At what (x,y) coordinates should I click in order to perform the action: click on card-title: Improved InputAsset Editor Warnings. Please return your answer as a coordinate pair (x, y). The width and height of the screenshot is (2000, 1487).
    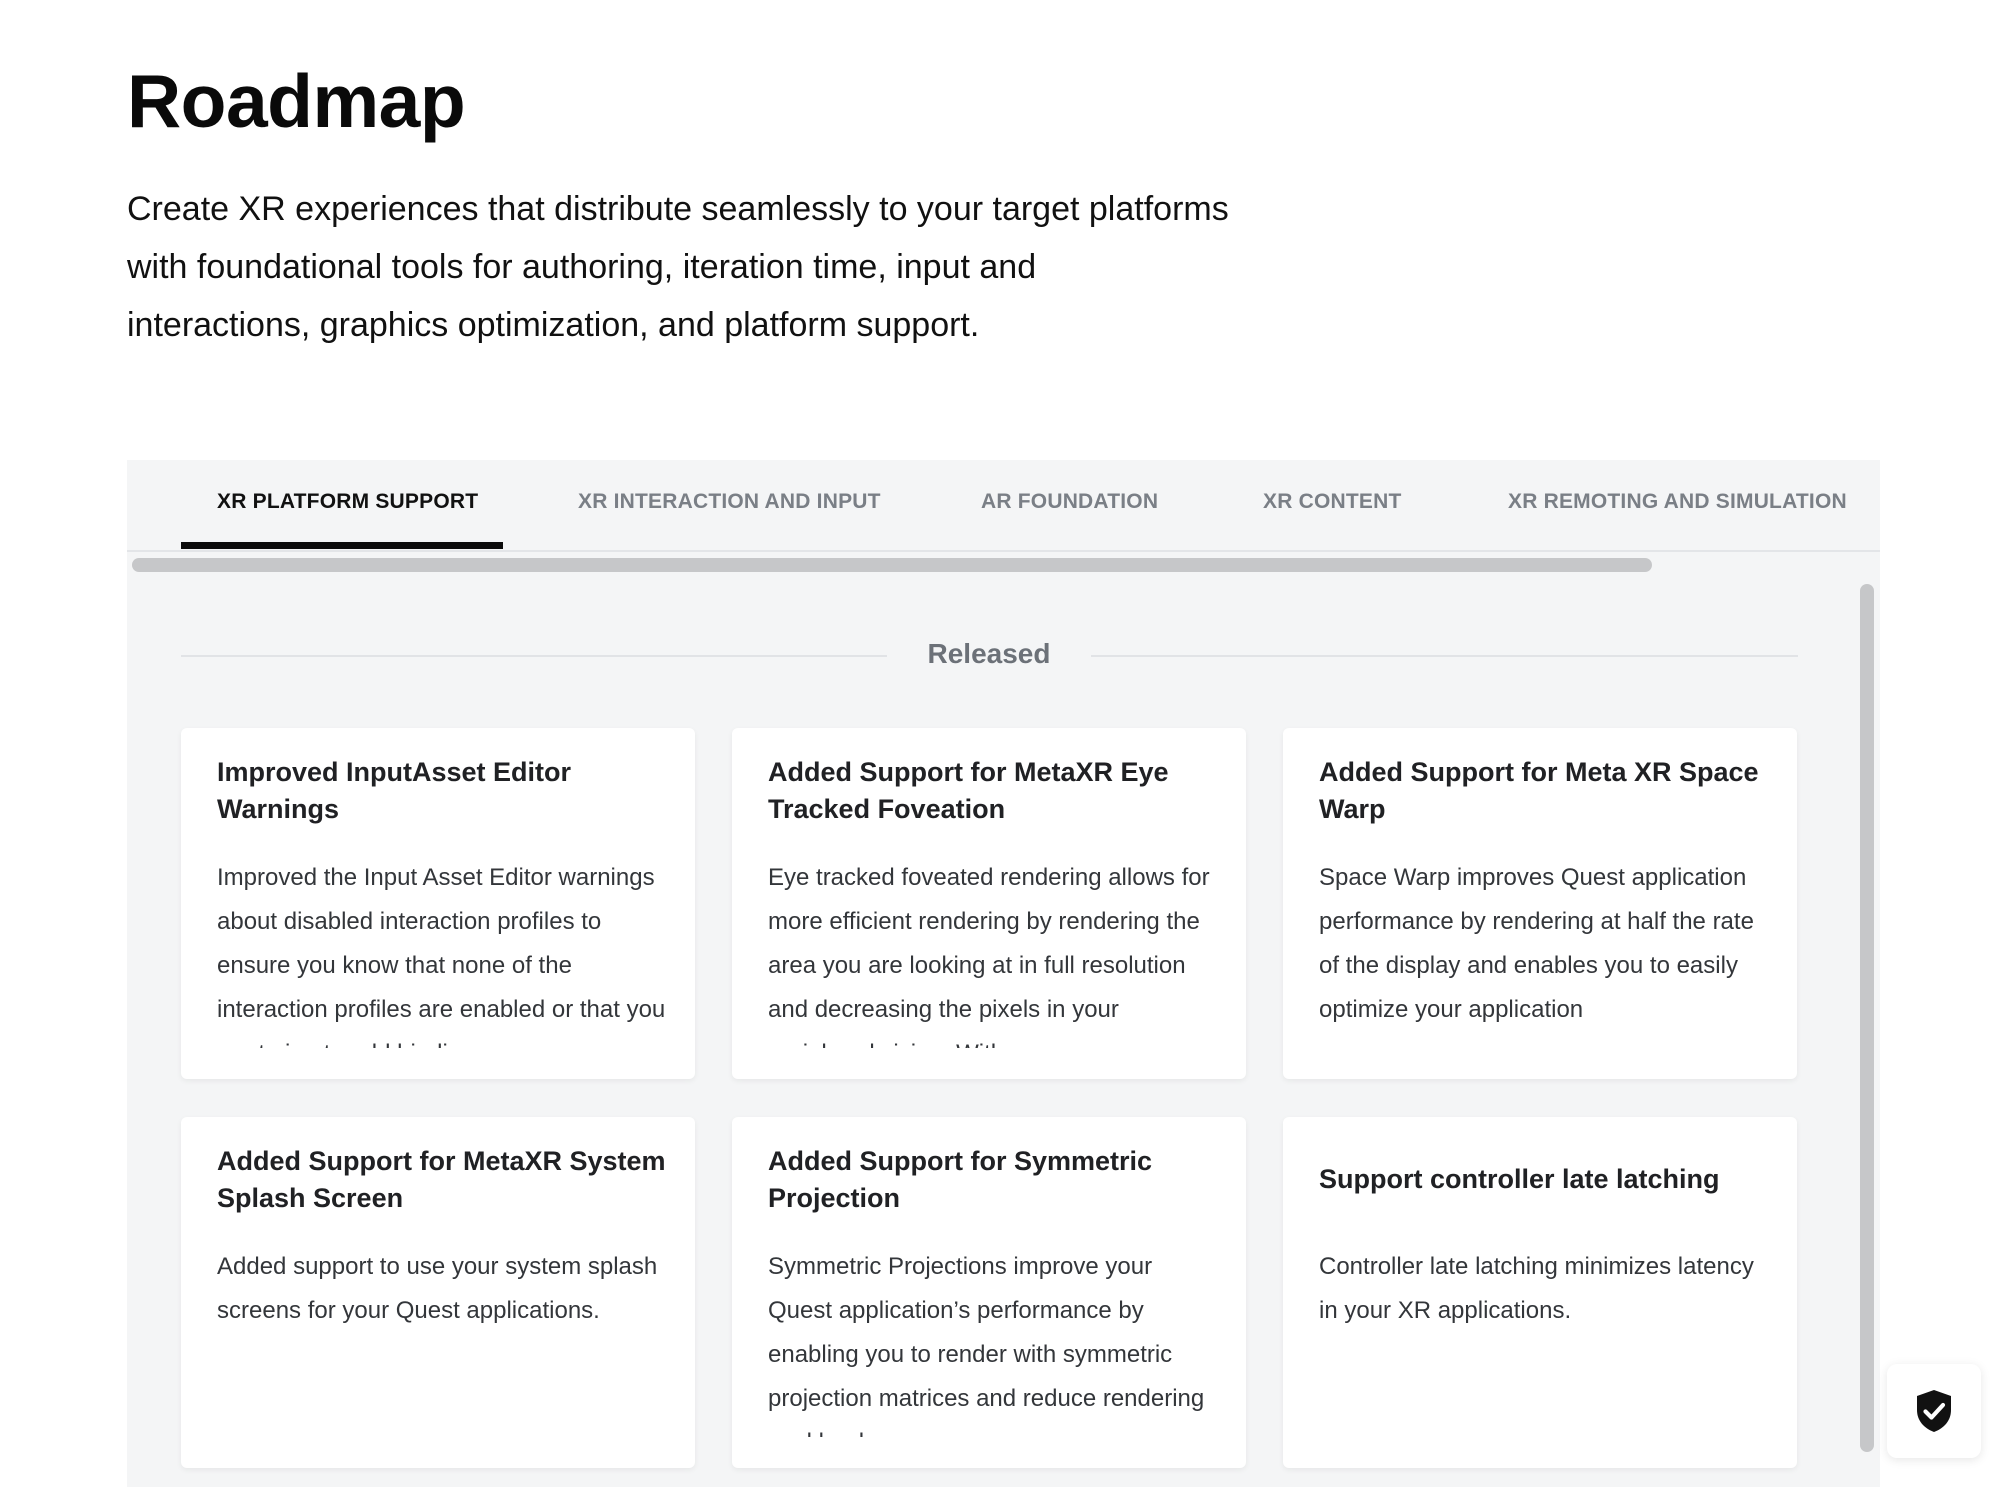
    Looking at the image, I should click on (394, 790).